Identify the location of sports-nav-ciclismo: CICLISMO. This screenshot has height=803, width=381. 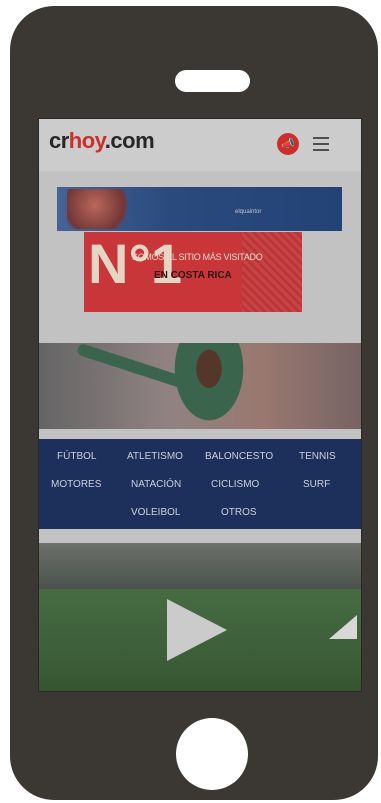
(235, 484).